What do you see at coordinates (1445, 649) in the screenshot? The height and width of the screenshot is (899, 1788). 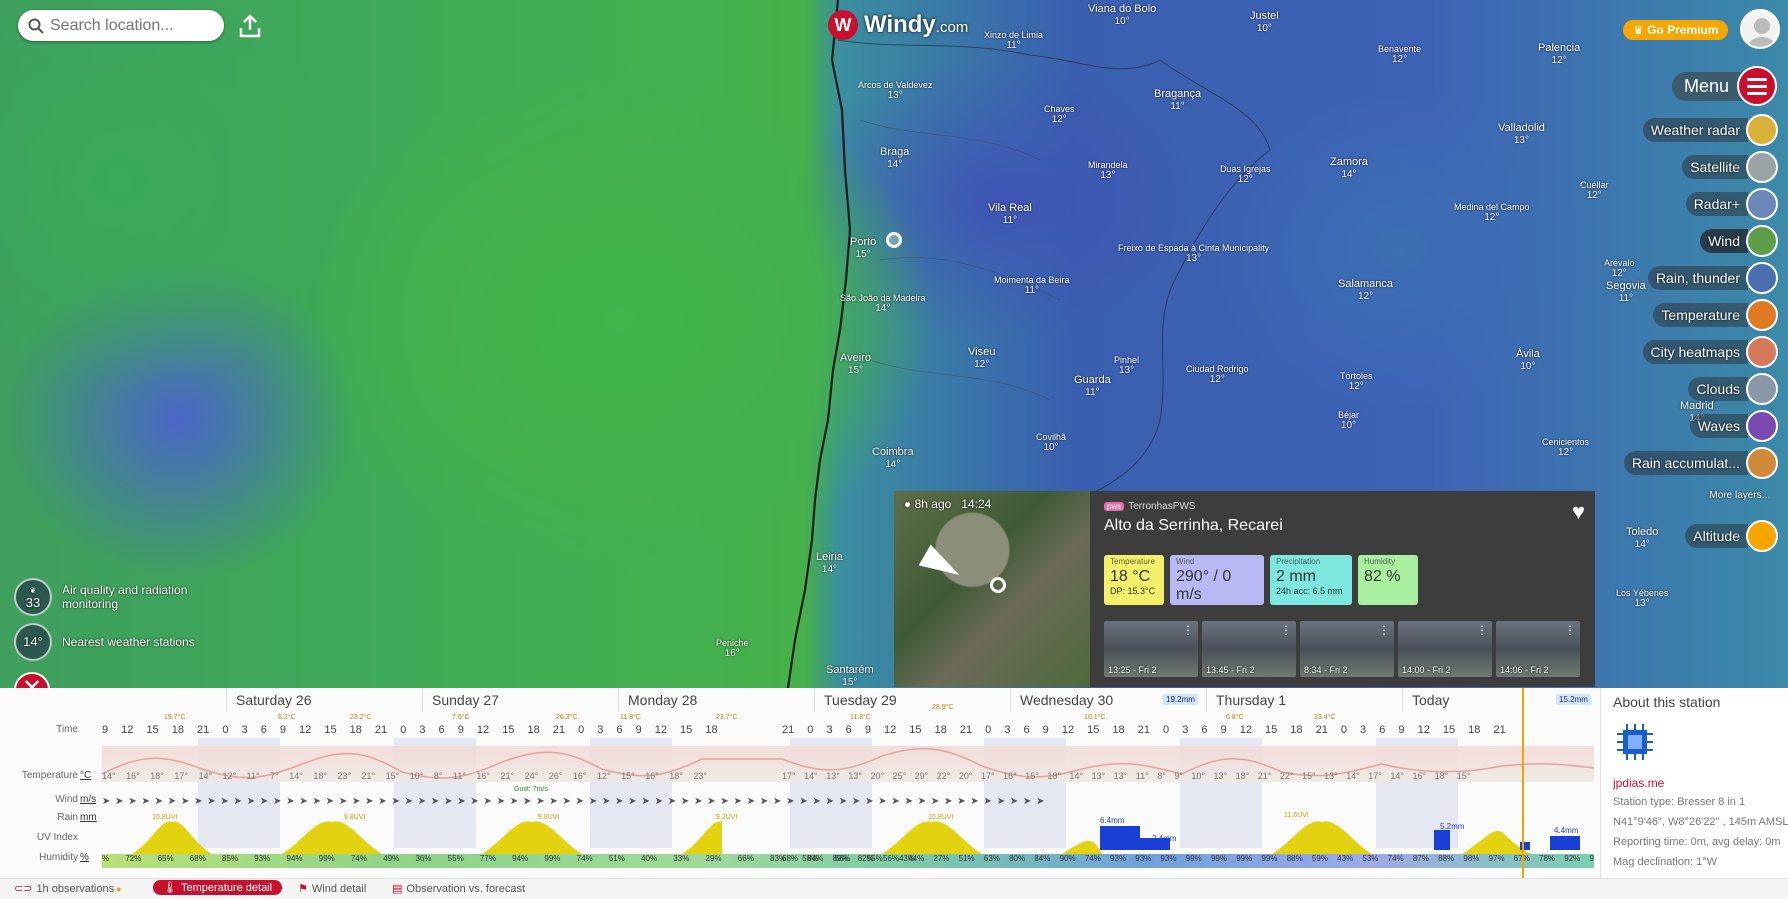 I see `webcam-thumbnail: ⋮ 14:00 - Fri 2` at bounding box center [1445, 649].